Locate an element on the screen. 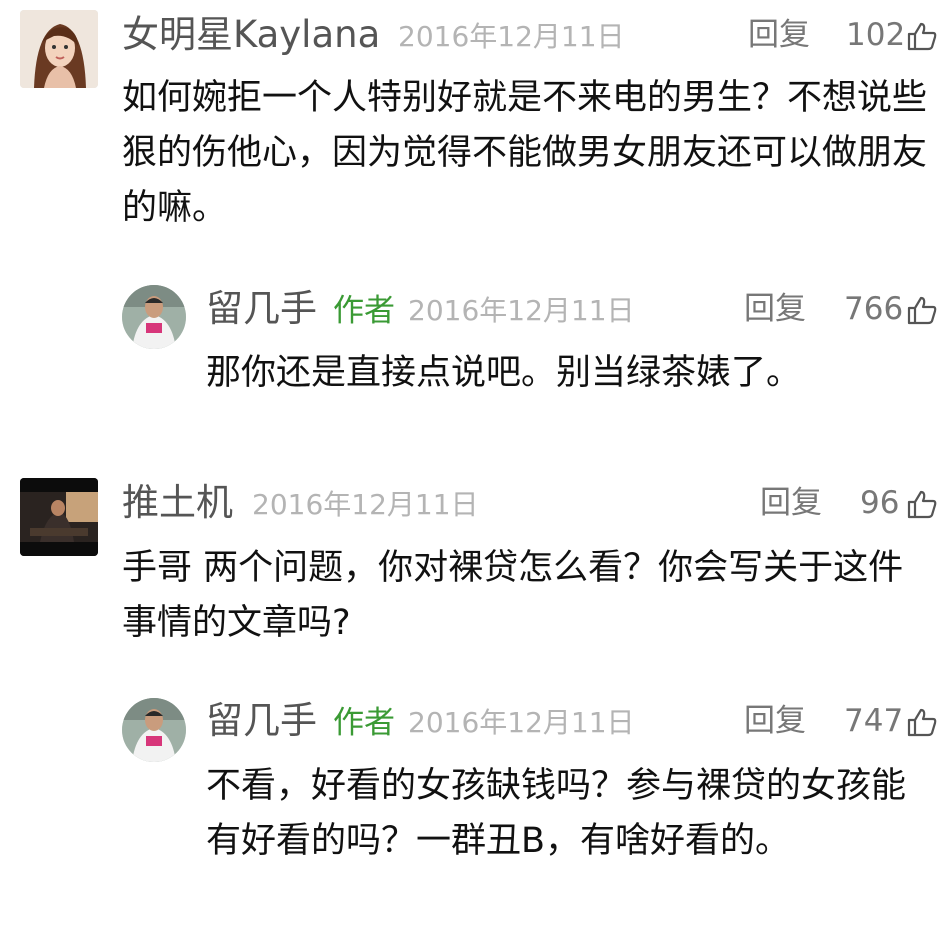  comment-author-name: 推土机 is located at coordinates (177, 503).